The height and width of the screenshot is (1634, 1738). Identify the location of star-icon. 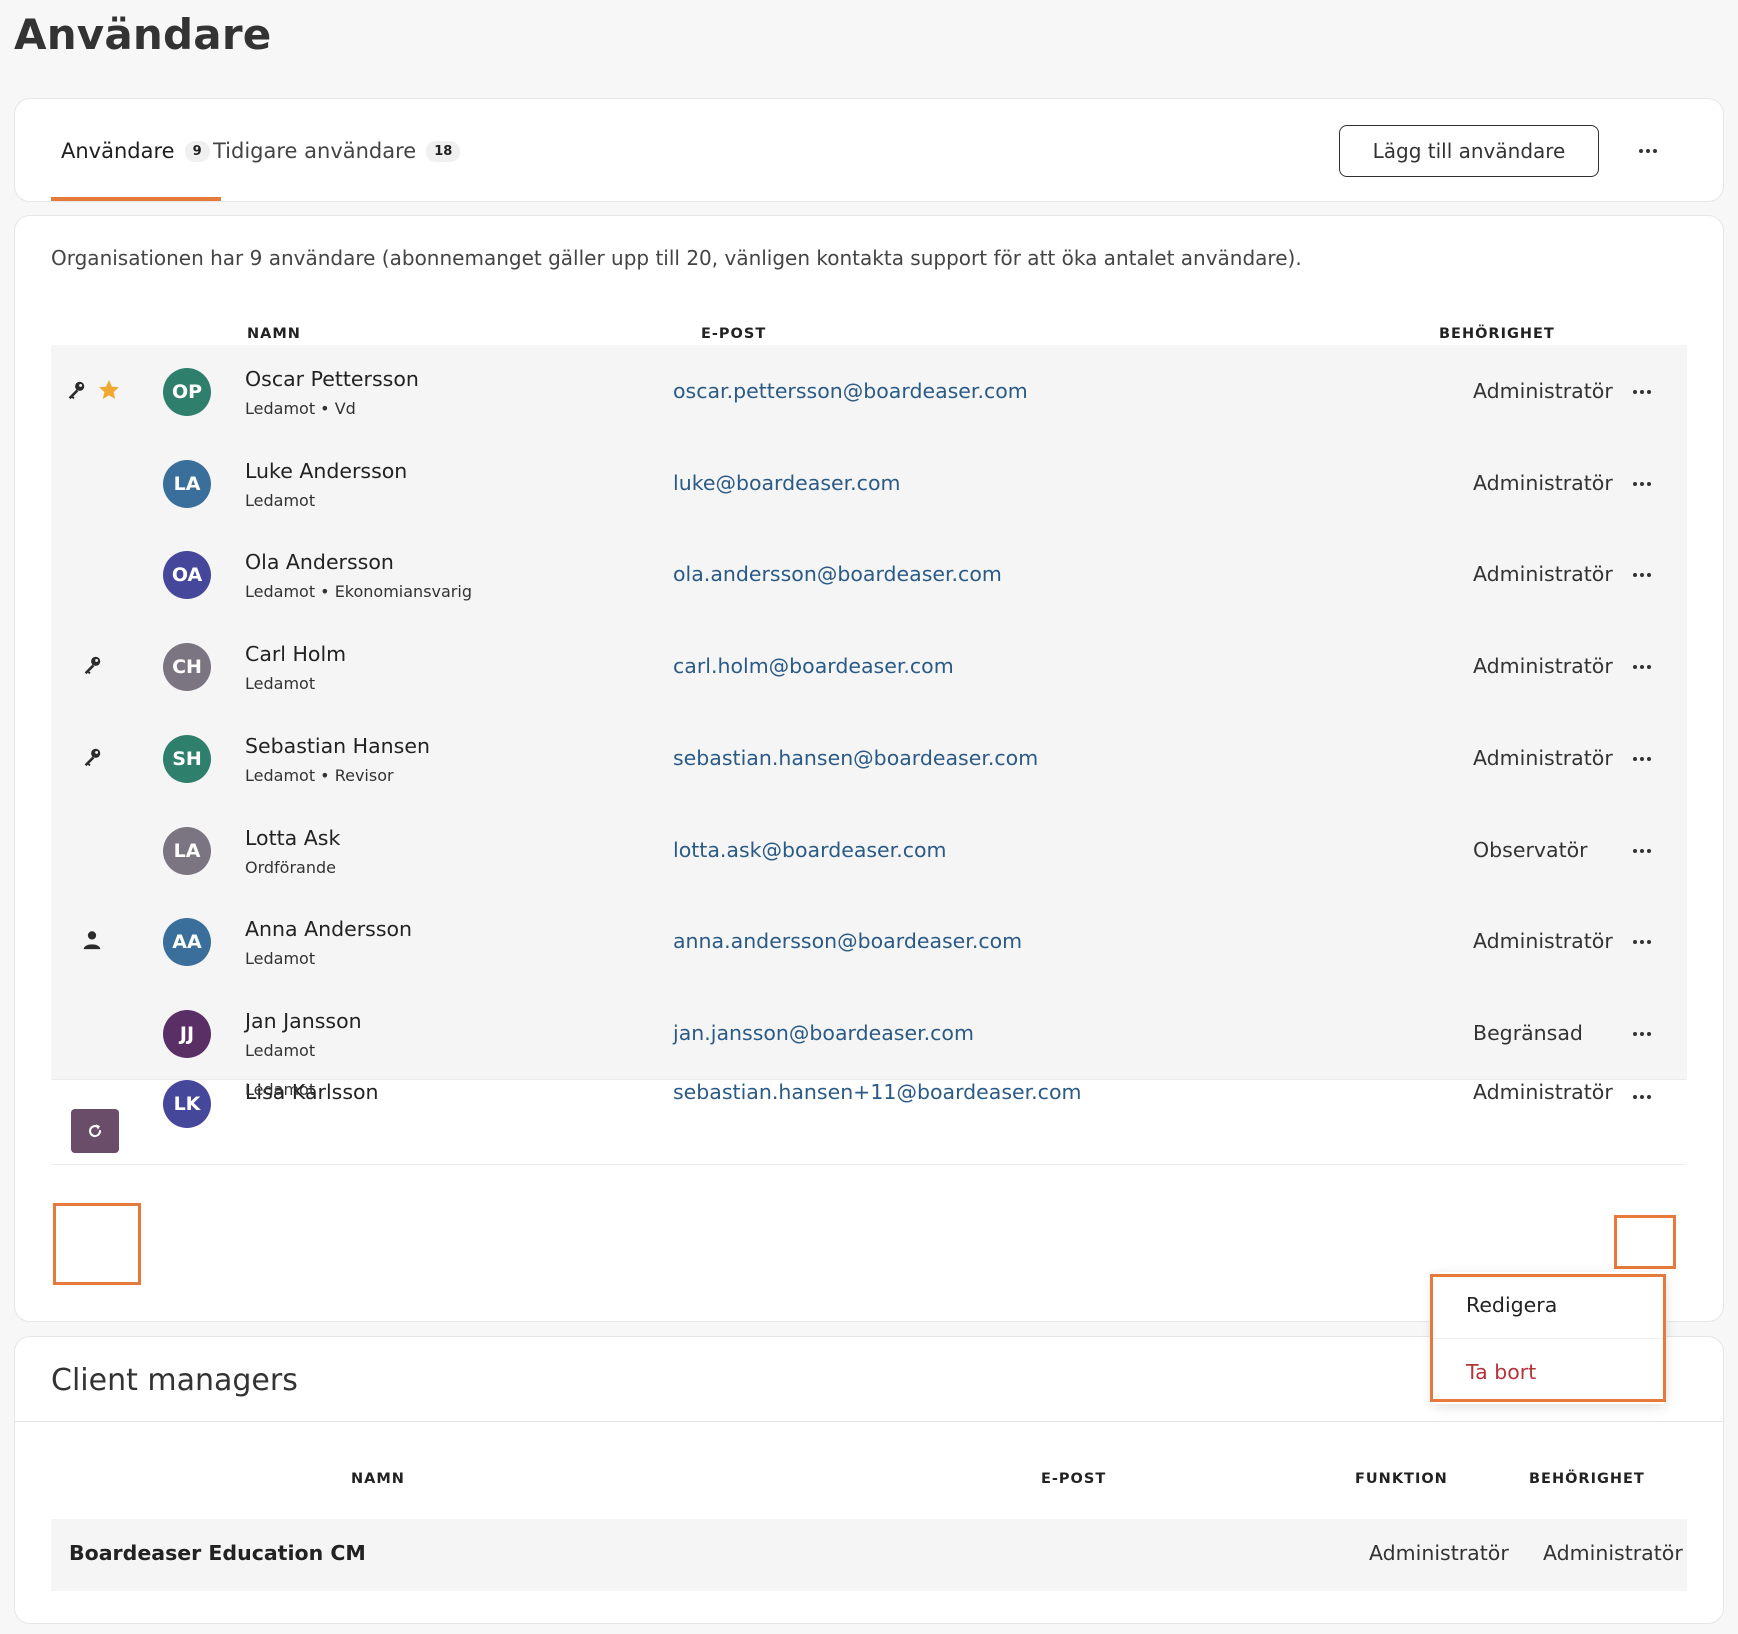
(109, 392).